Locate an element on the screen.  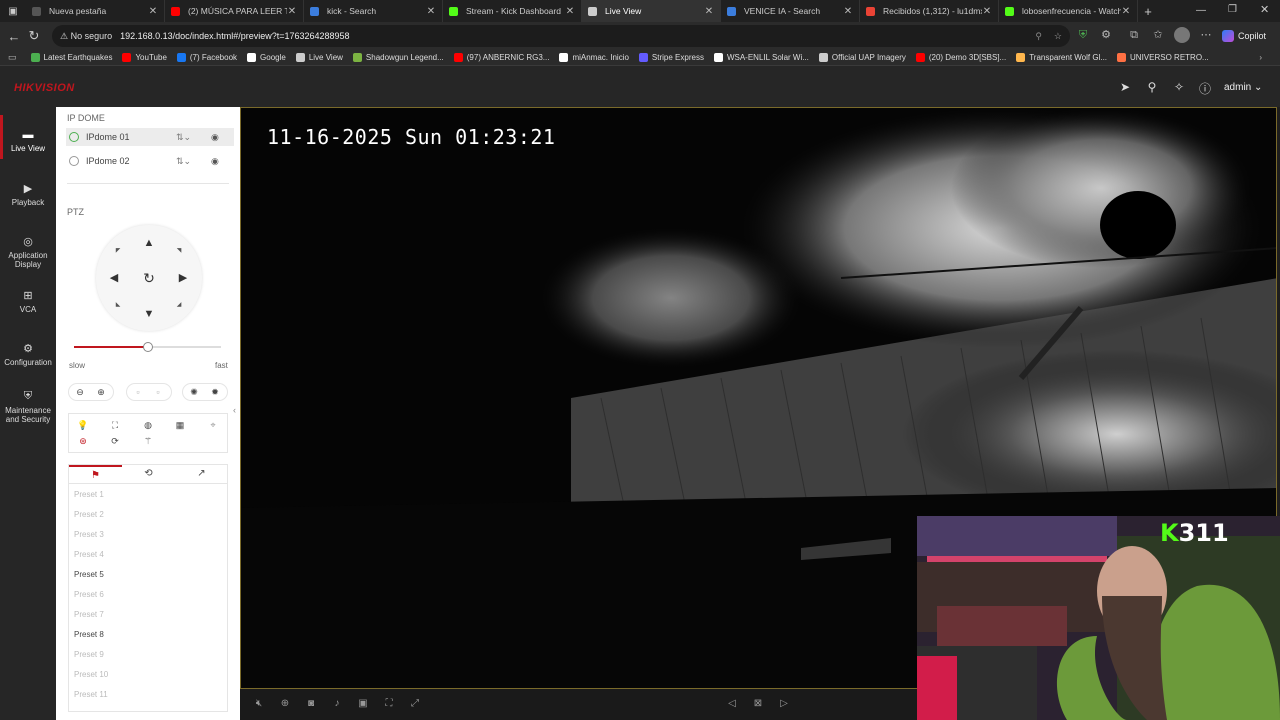
nav-item-playback: ▶ Playback is located at coordinates (28, 194).